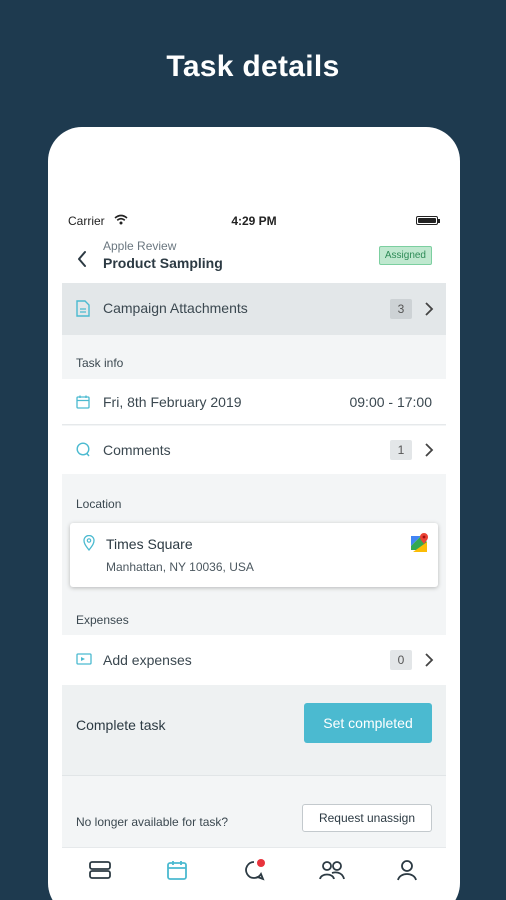  I want to click on task-info-heading: Task info, so click(100, 363).